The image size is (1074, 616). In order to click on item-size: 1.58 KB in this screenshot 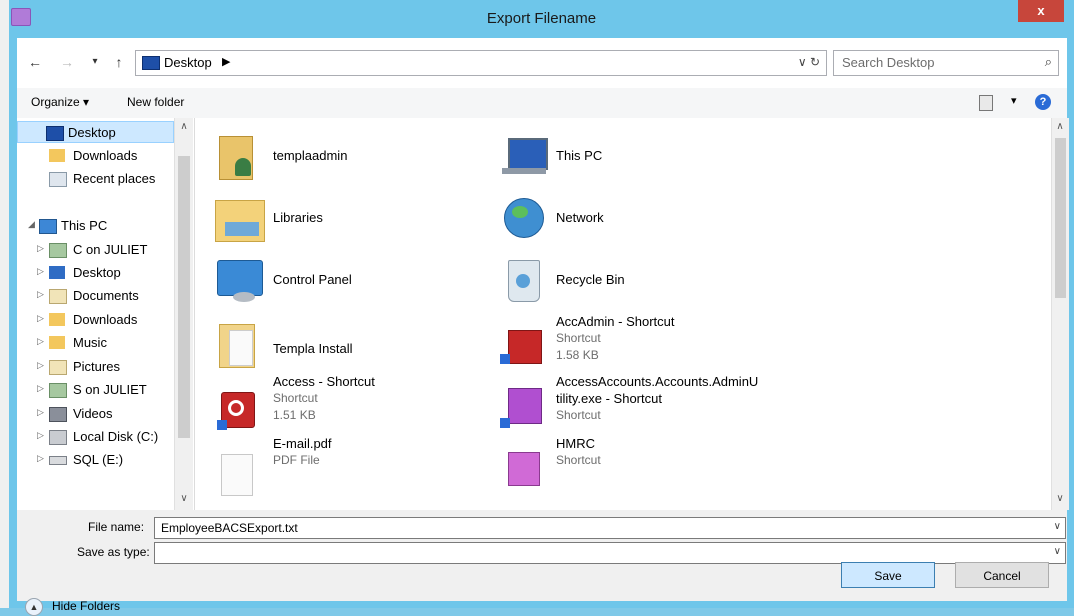, I will do `click(577, 355)`.